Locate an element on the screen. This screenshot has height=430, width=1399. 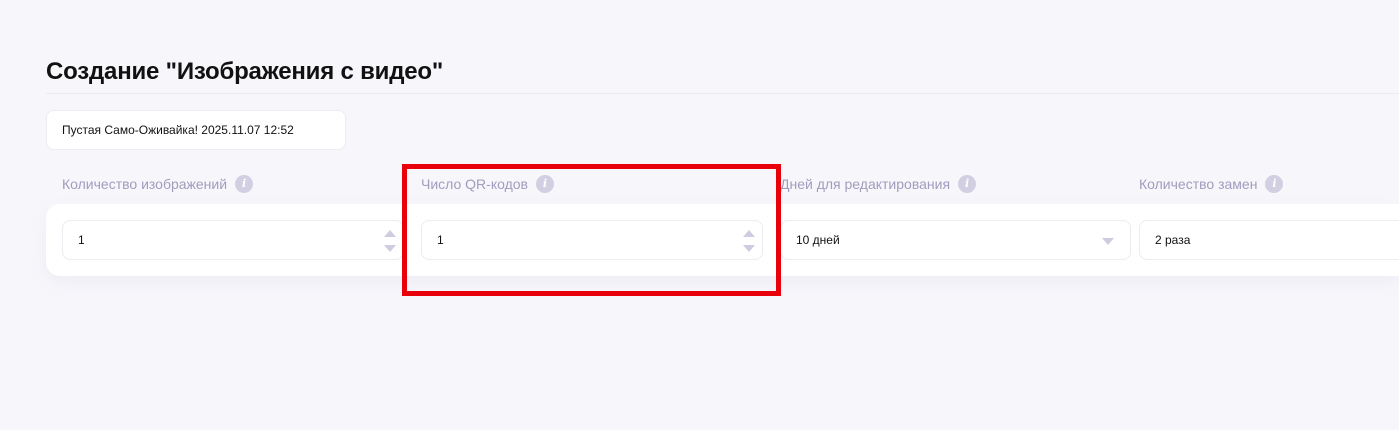
label-qr-count: Число QR-кодов i is located at coordinates (487, 184).